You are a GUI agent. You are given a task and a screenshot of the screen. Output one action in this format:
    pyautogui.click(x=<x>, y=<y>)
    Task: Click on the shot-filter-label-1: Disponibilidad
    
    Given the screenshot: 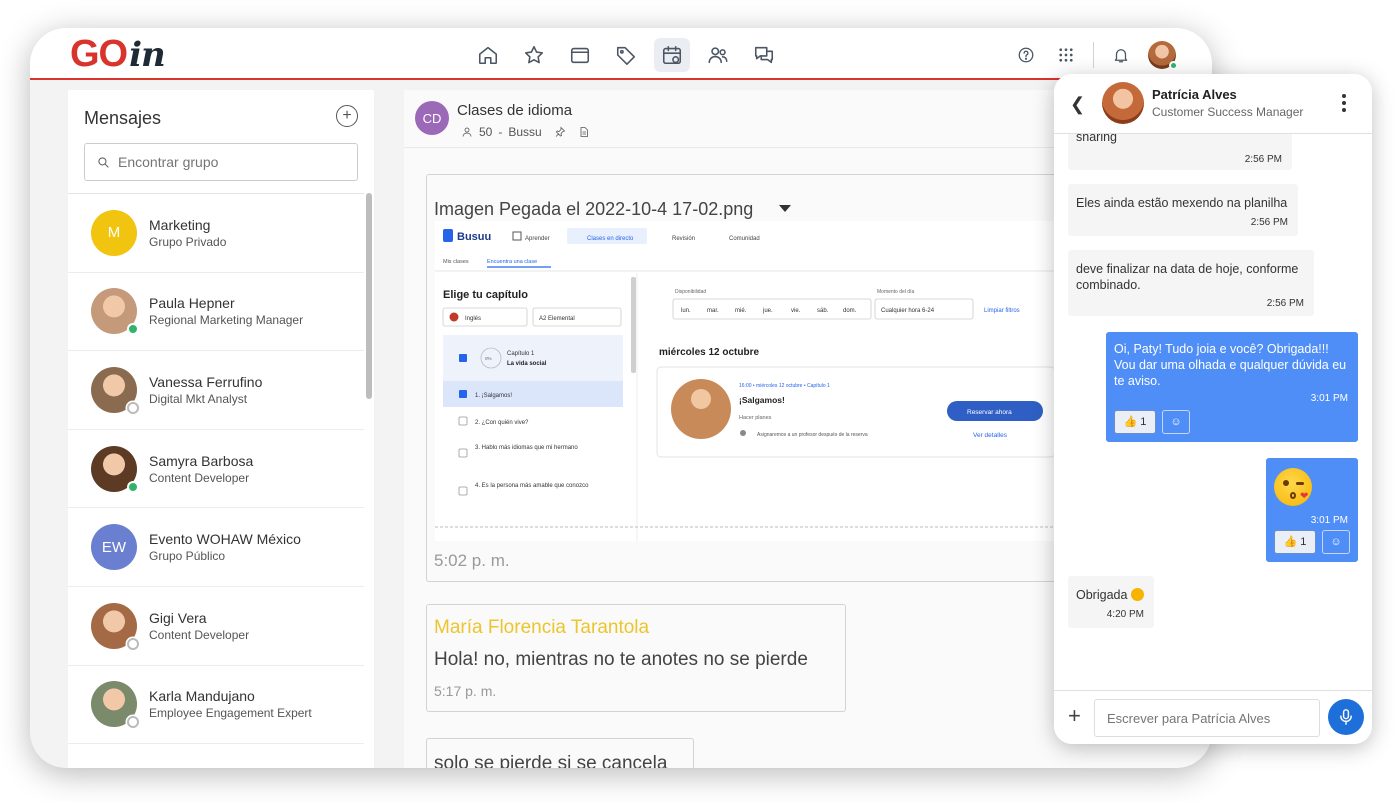 What is the action you would take?
    pyautogui.click(x=690, y=292)
    